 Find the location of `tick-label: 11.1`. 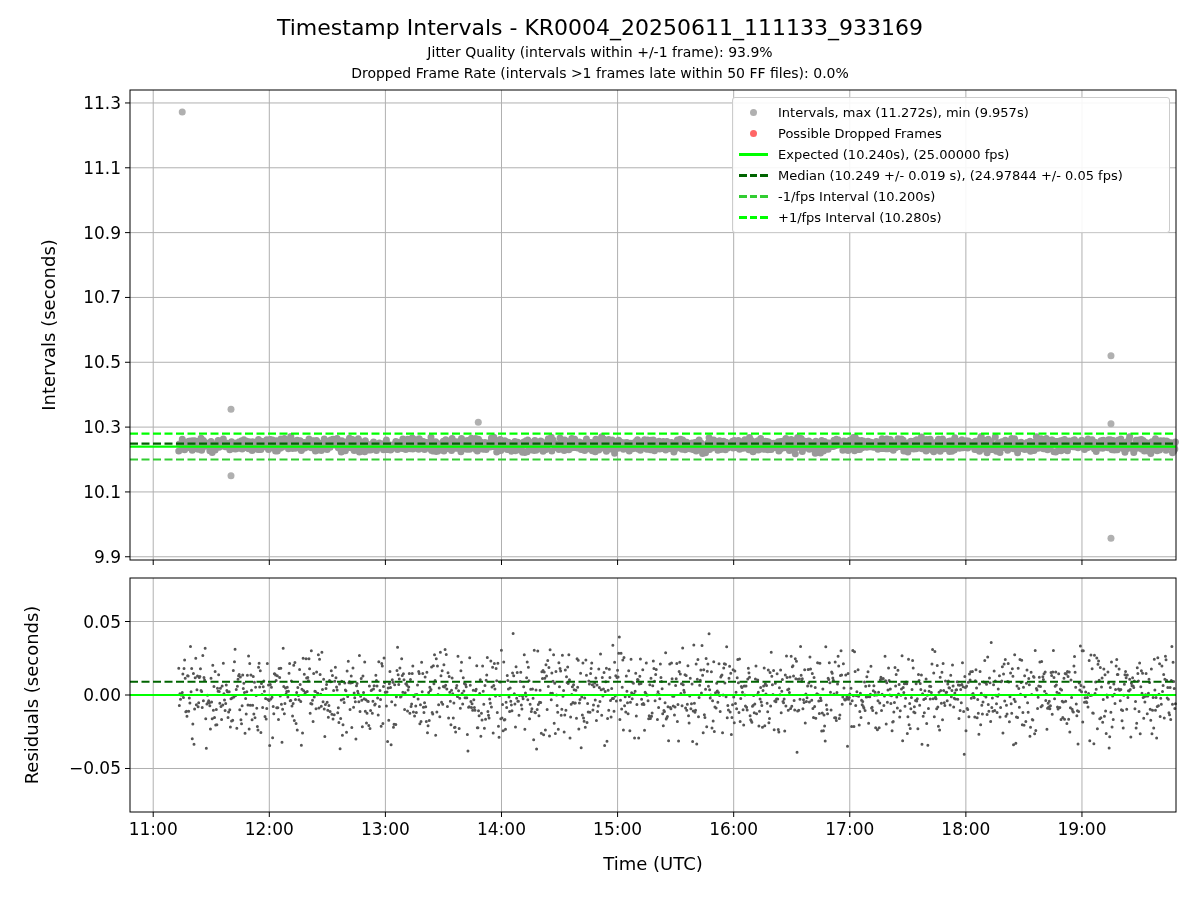

tick-label: 11.1 is located at coordinates (102, 167).